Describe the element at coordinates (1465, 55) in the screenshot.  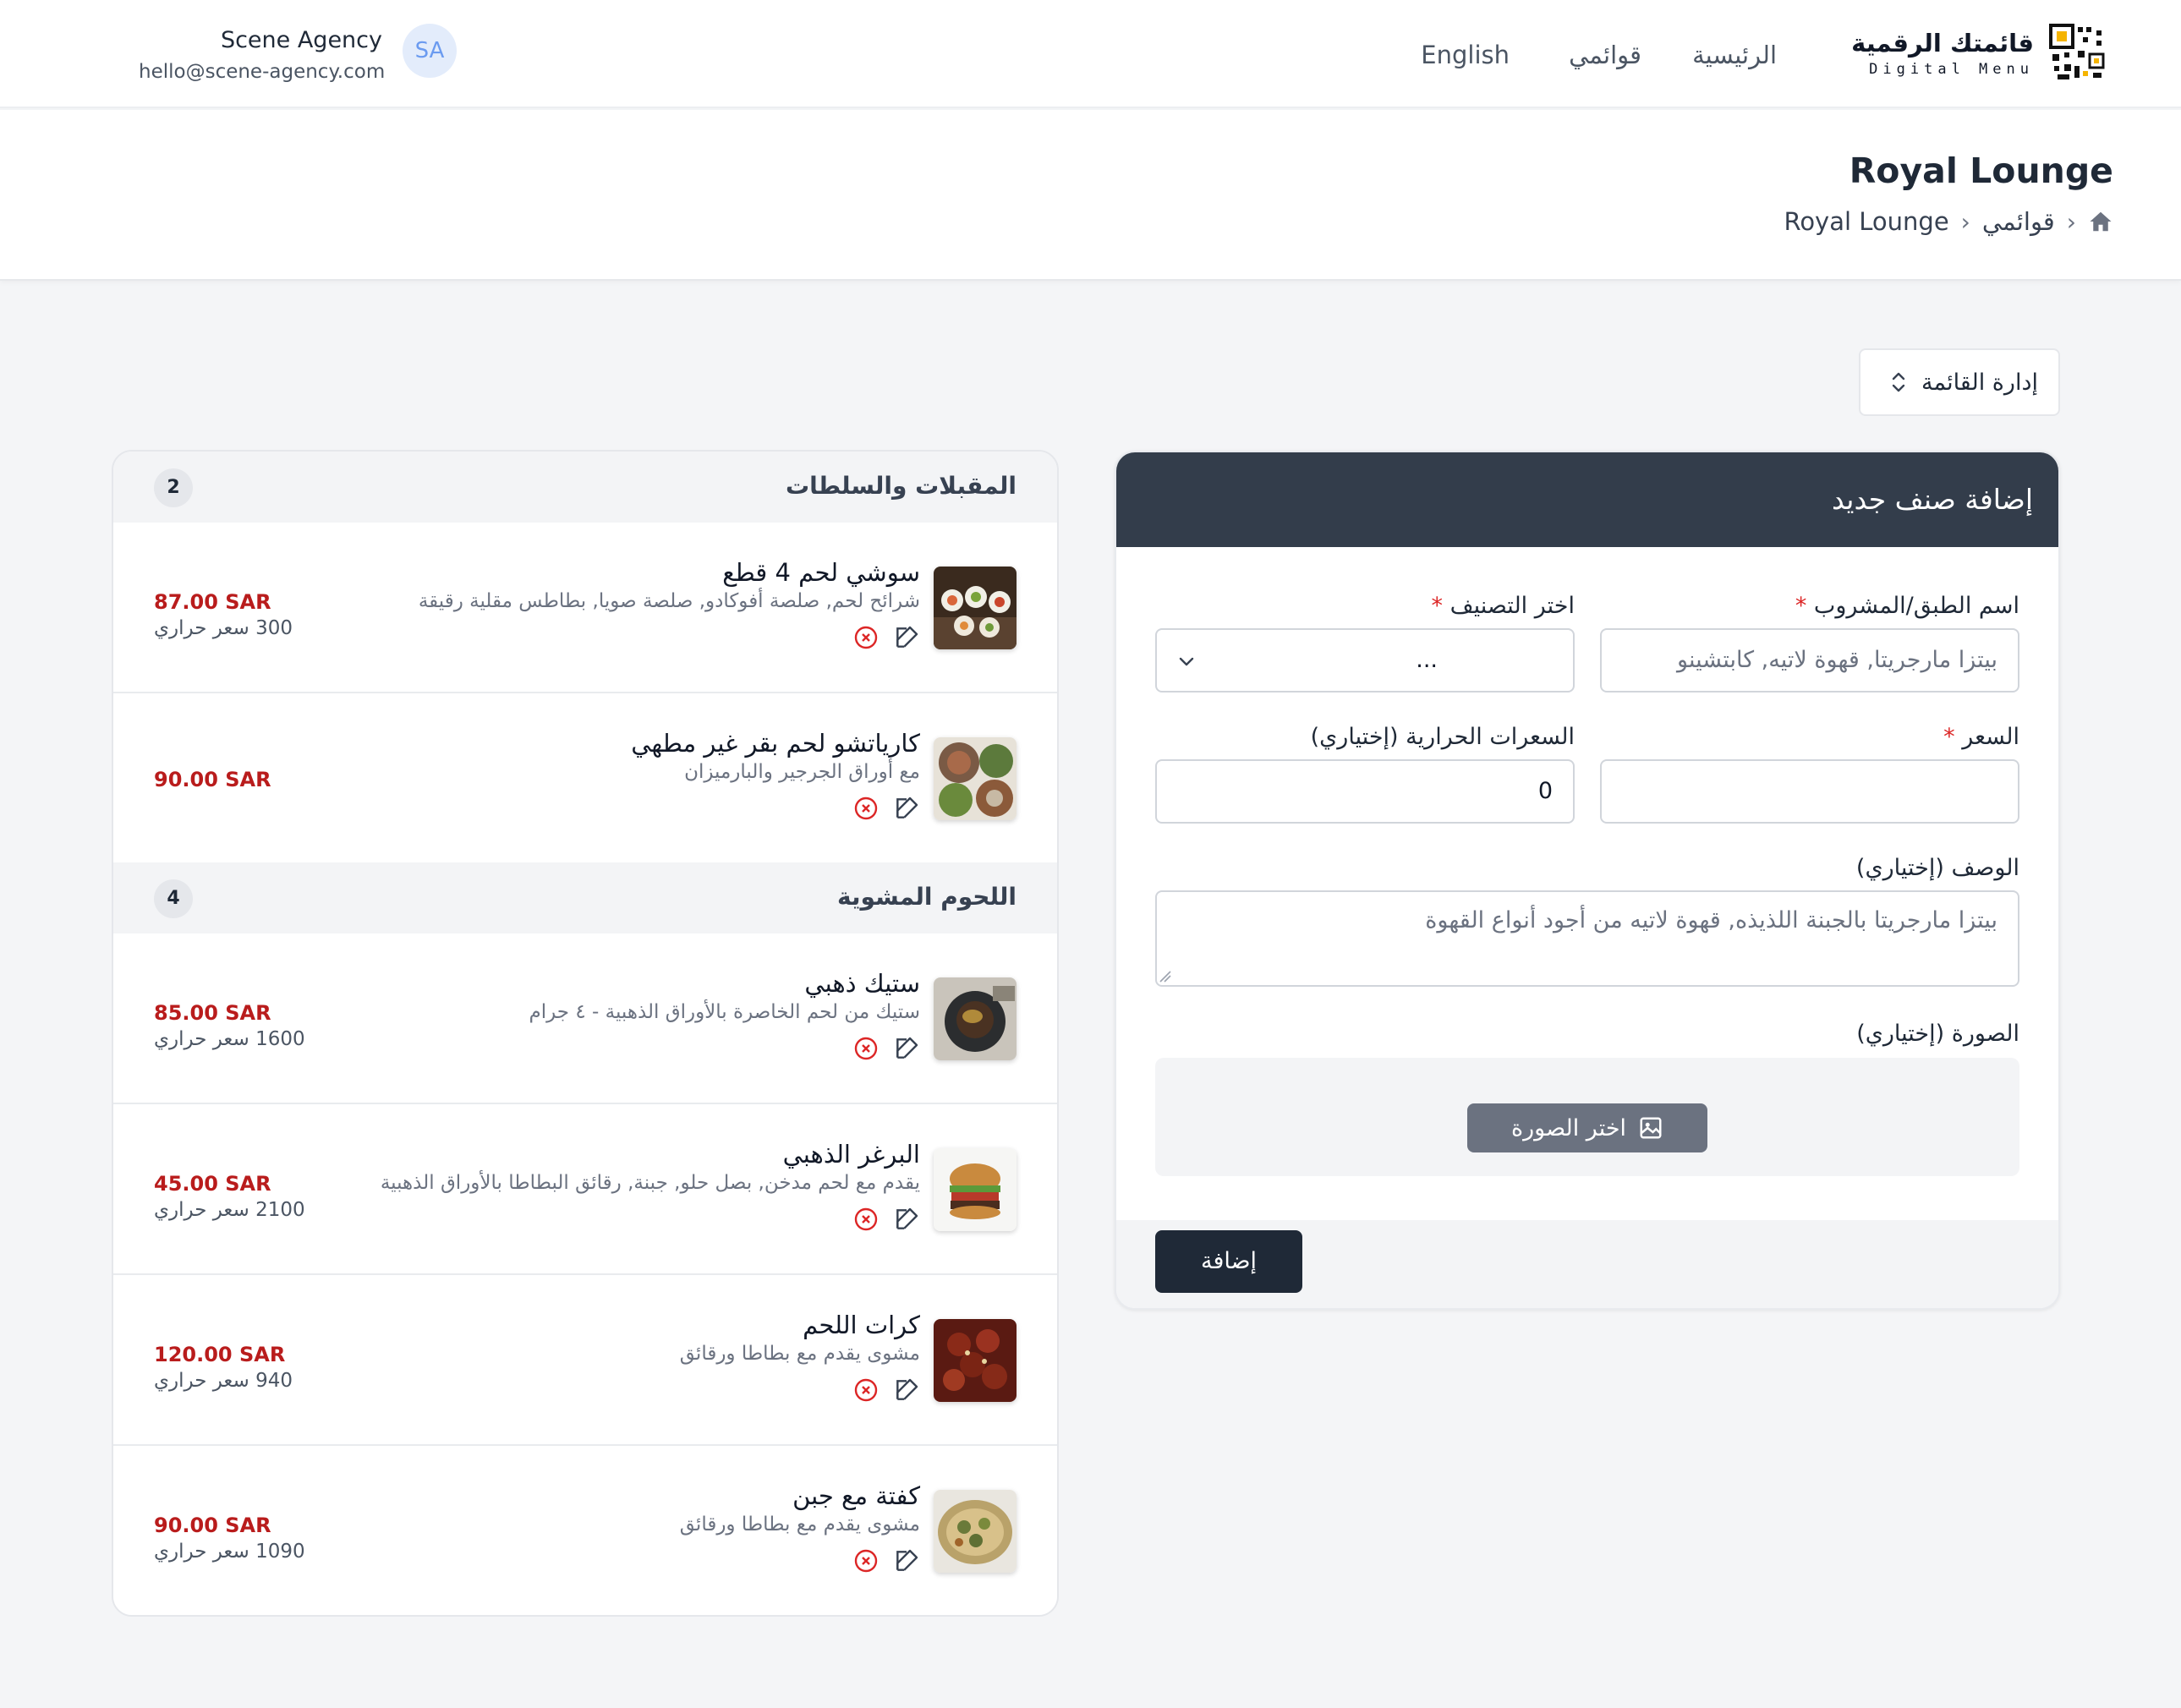
I see `nav-link-language: English` at that location.